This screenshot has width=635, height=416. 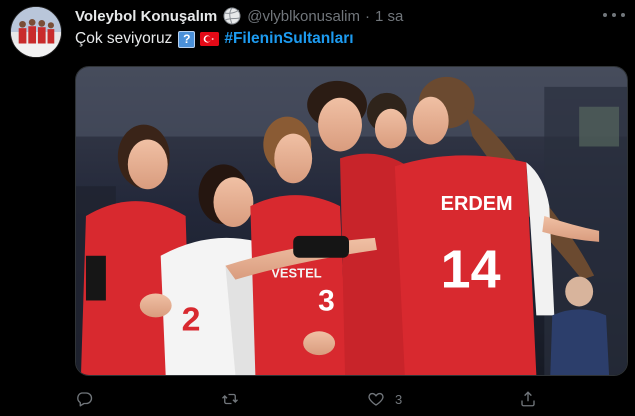 What do you see at coordinates (376, 399) in the screenshot?
I see `heart-icon` at bounding box center [376, 399].